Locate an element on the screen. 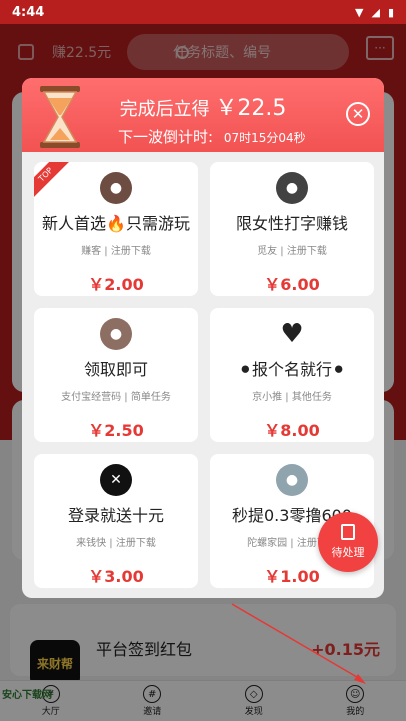 The width and height of the screenshot is (406, 721). annotation-arrow is located at coordinates (298, 643).